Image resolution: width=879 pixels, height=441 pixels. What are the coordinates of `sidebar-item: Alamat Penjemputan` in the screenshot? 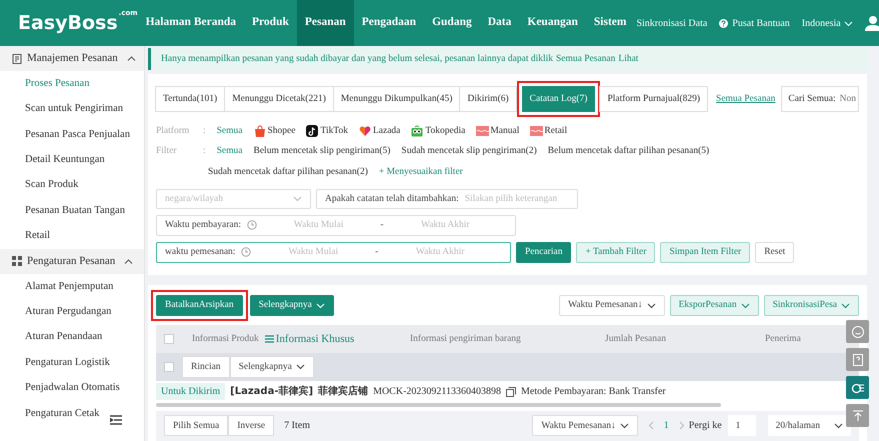 It's located at (72, 287).